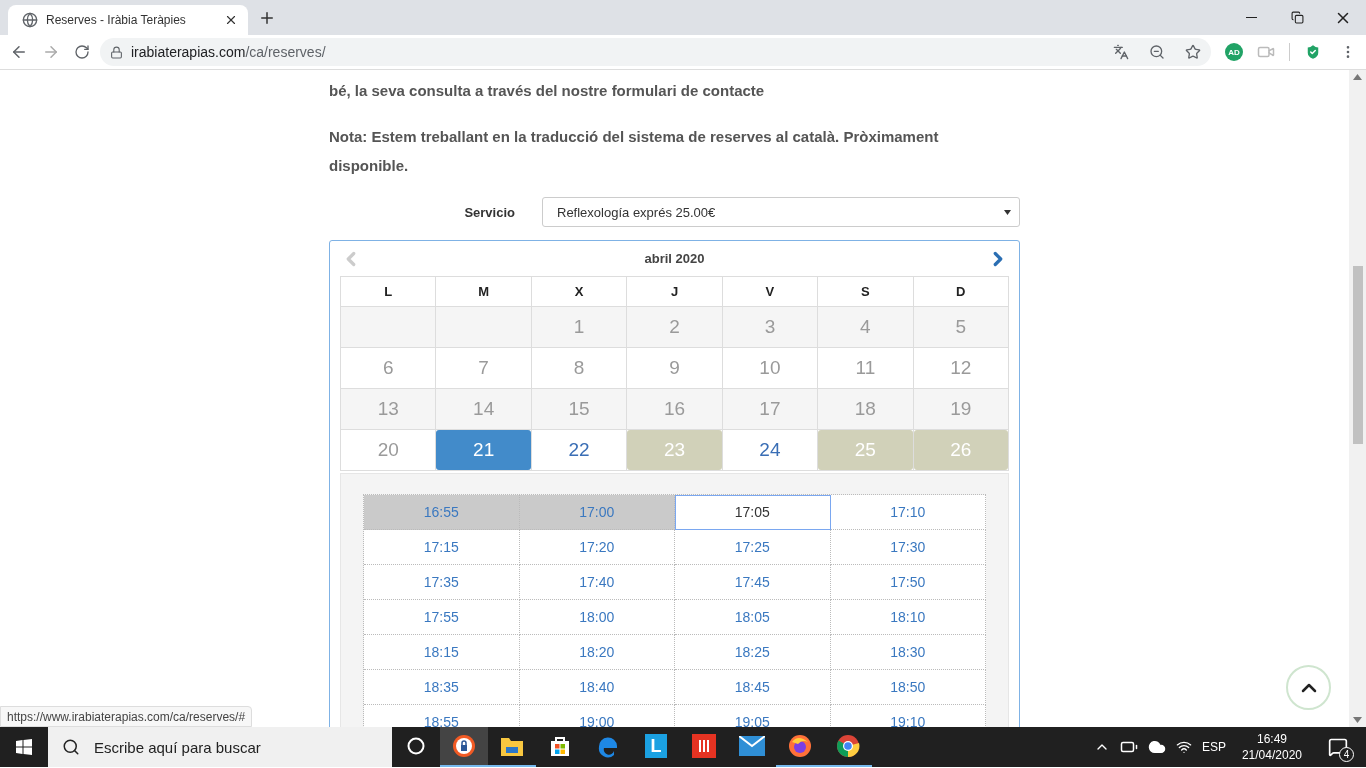  Describe the element at coordinates (908, 652) in the screenshot. I see `time-slot: 18:30` at that location.